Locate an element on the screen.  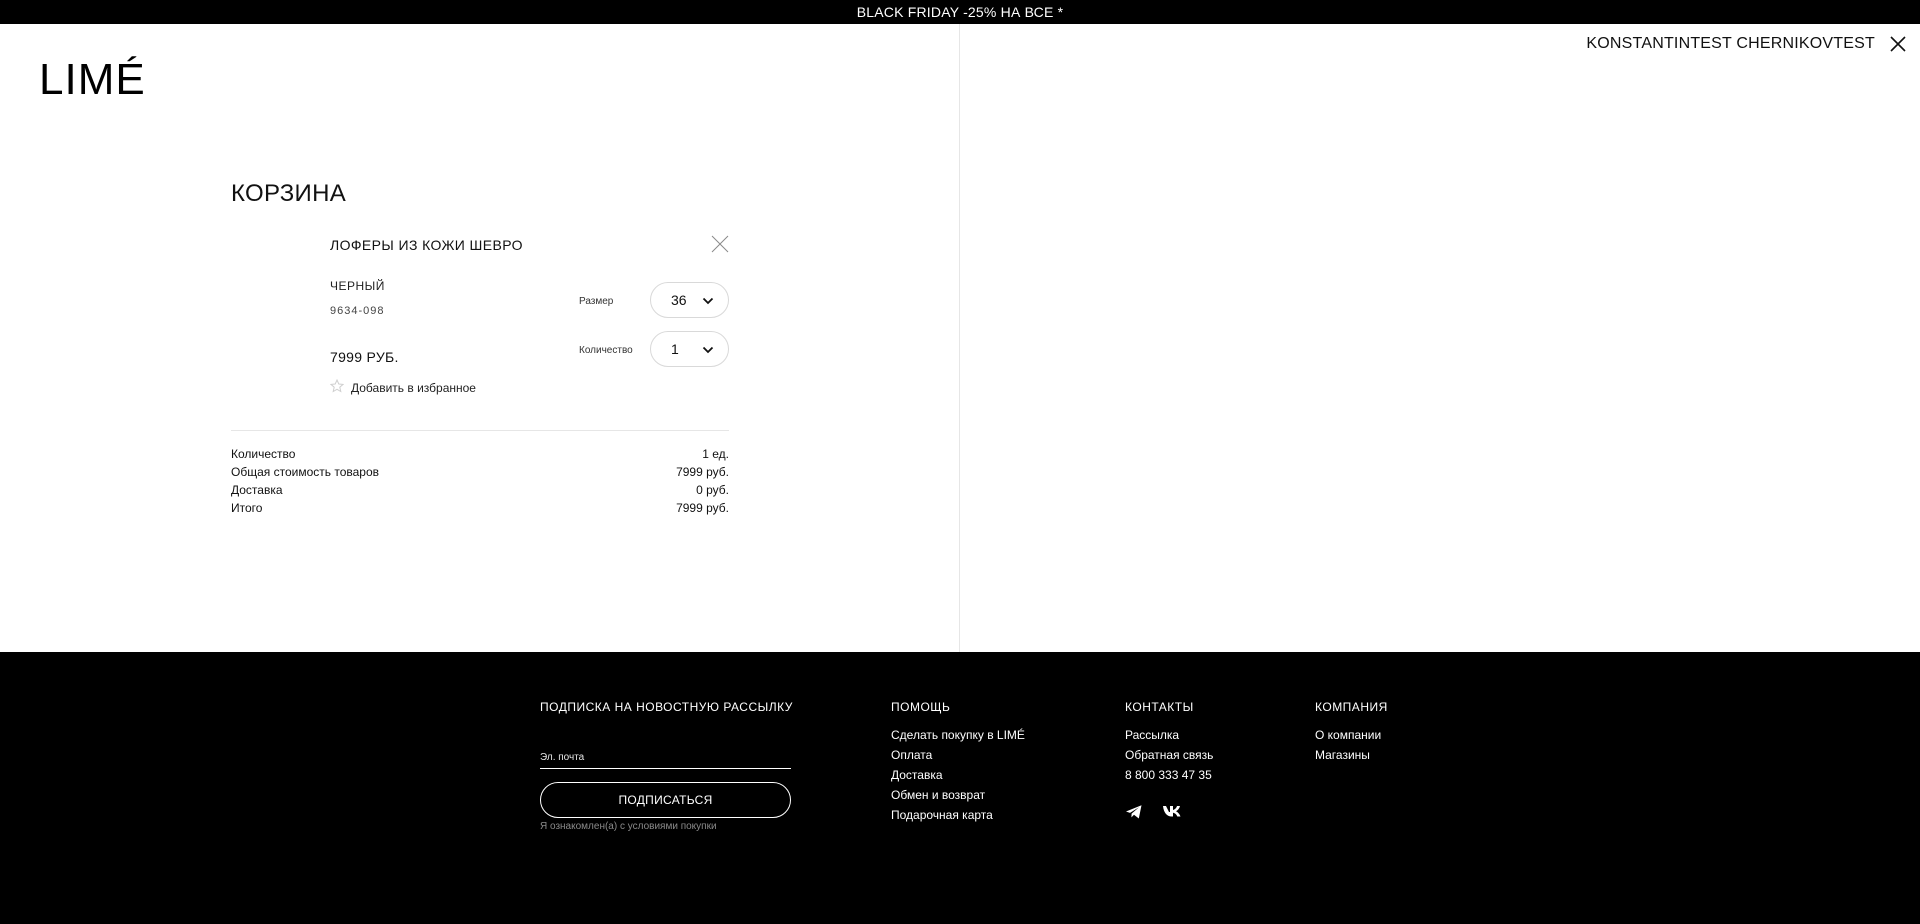
email-field is located at coordinates (665, 758).